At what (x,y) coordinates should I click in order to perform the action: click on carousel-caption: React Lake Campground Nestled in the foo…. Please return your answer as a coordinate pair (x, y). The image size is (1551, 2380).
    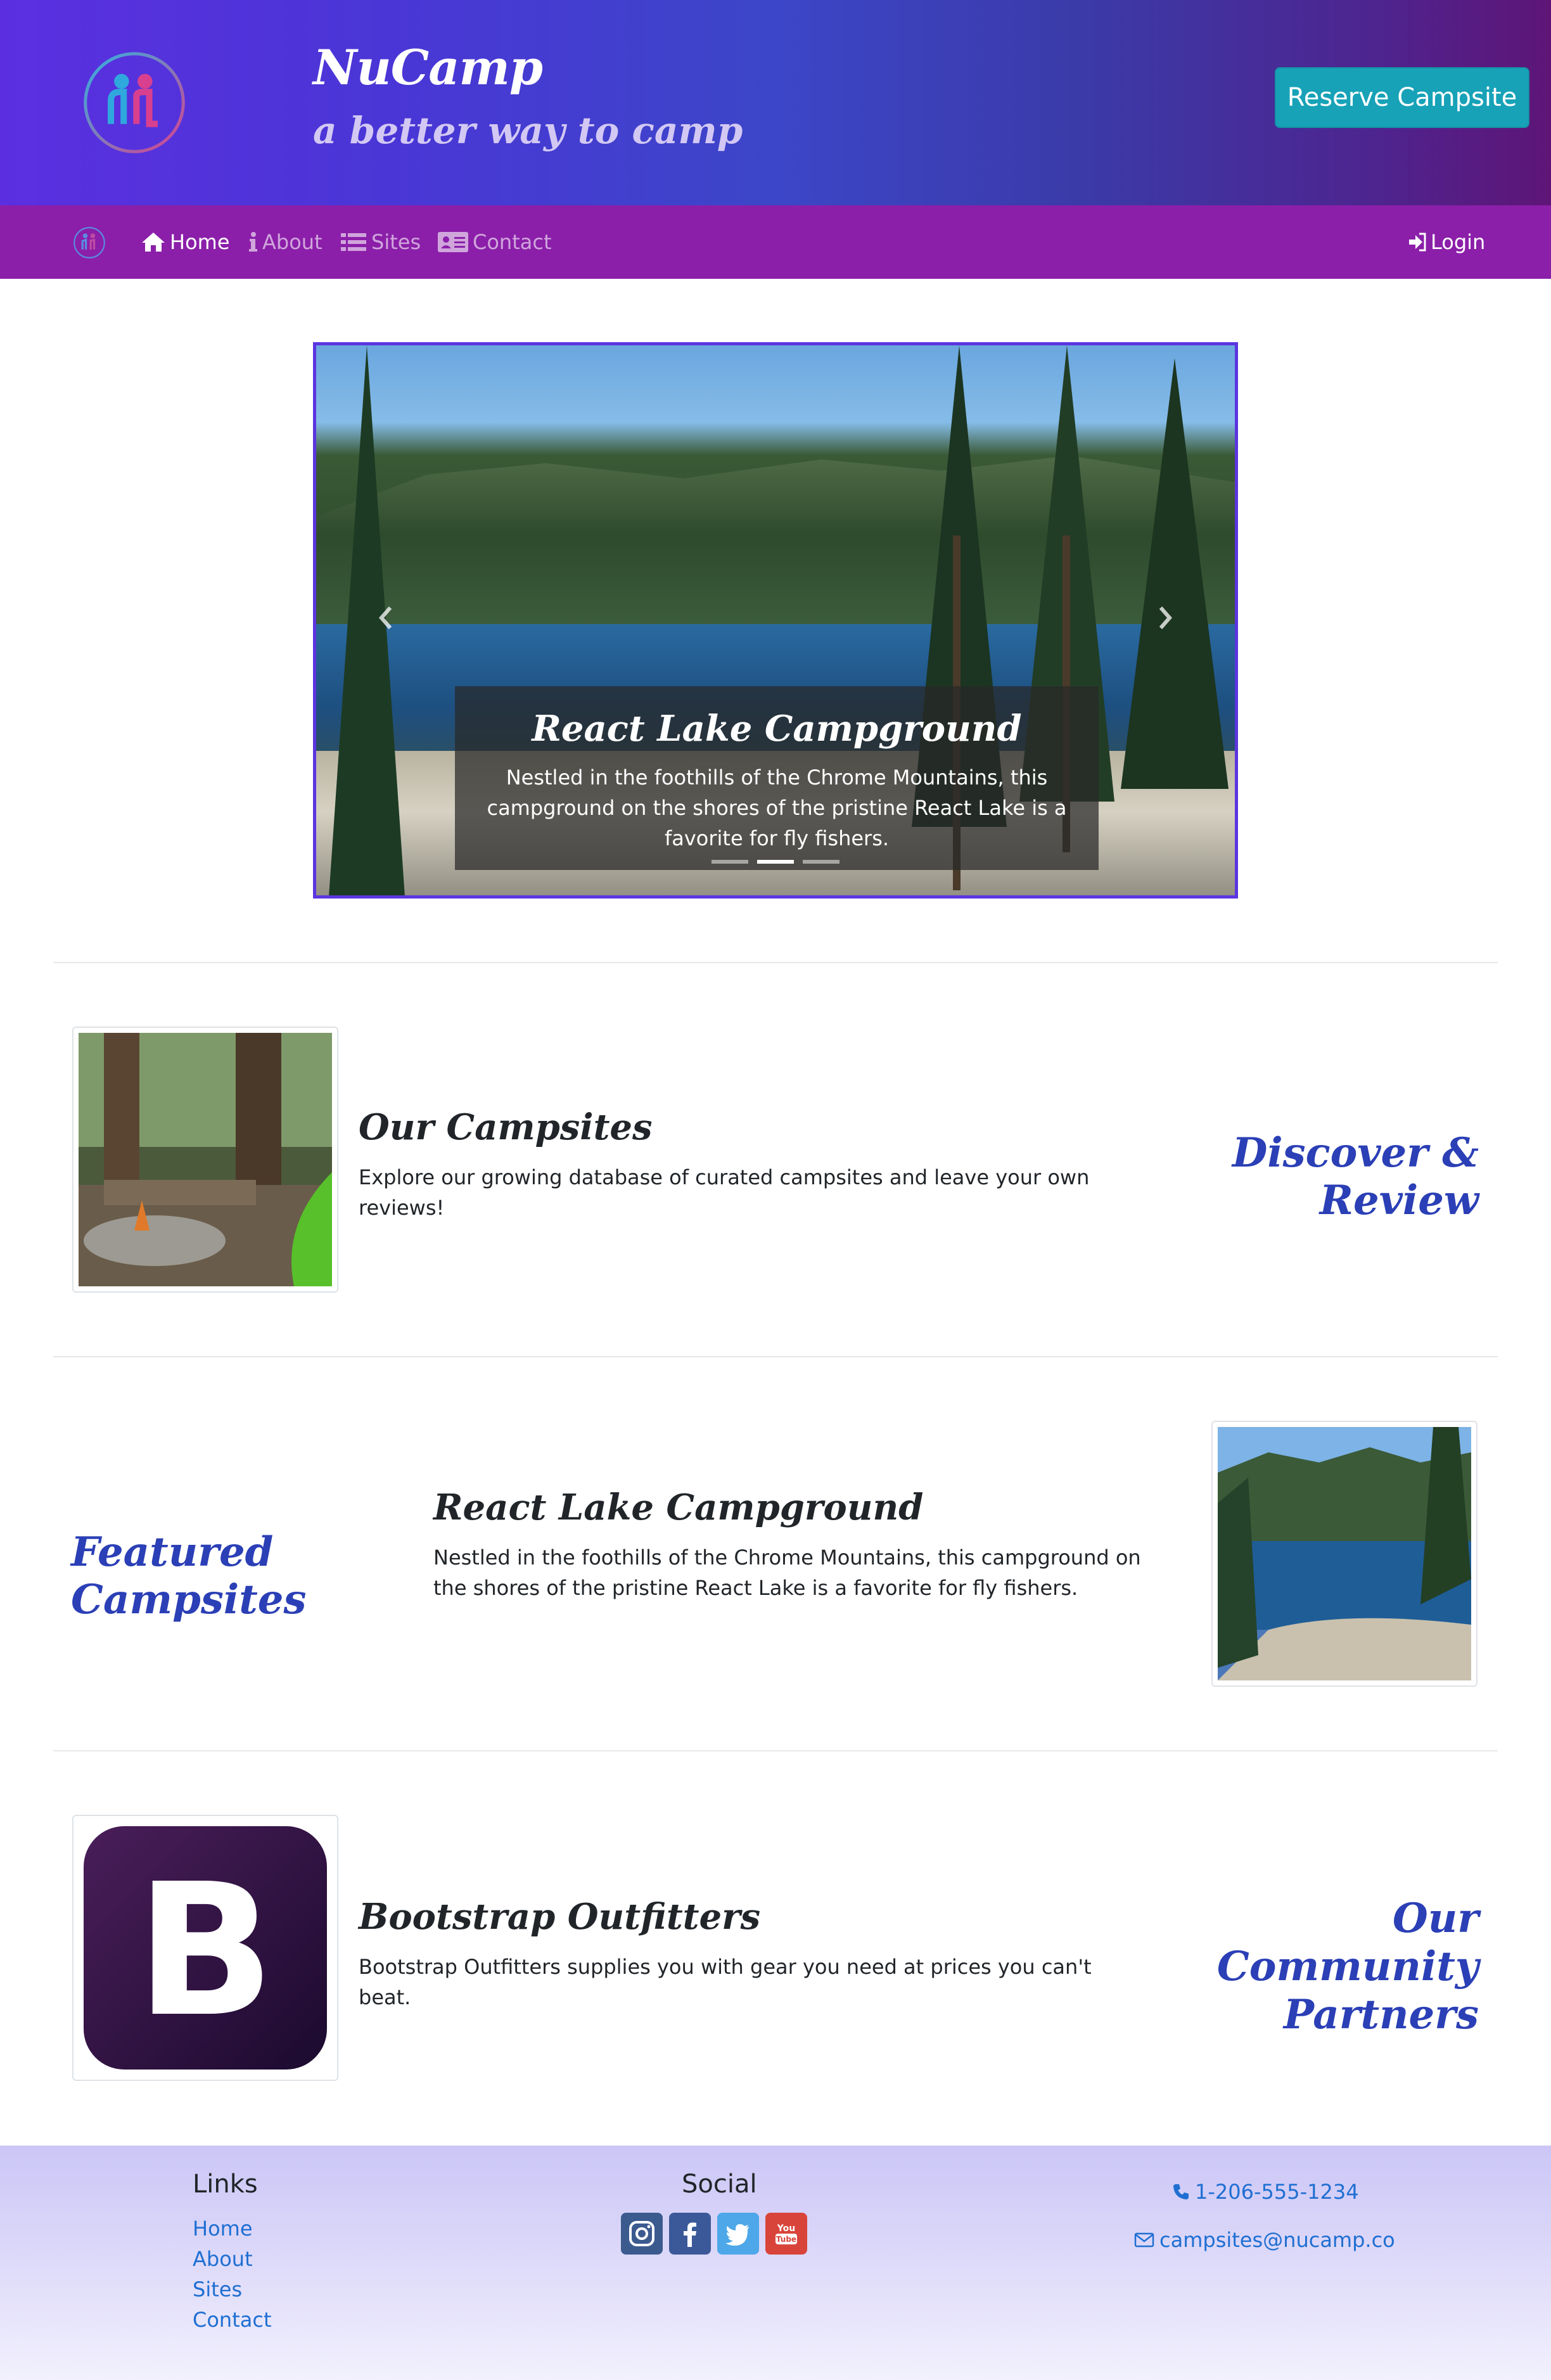
    Looking at the image, I should click on (777, 778).